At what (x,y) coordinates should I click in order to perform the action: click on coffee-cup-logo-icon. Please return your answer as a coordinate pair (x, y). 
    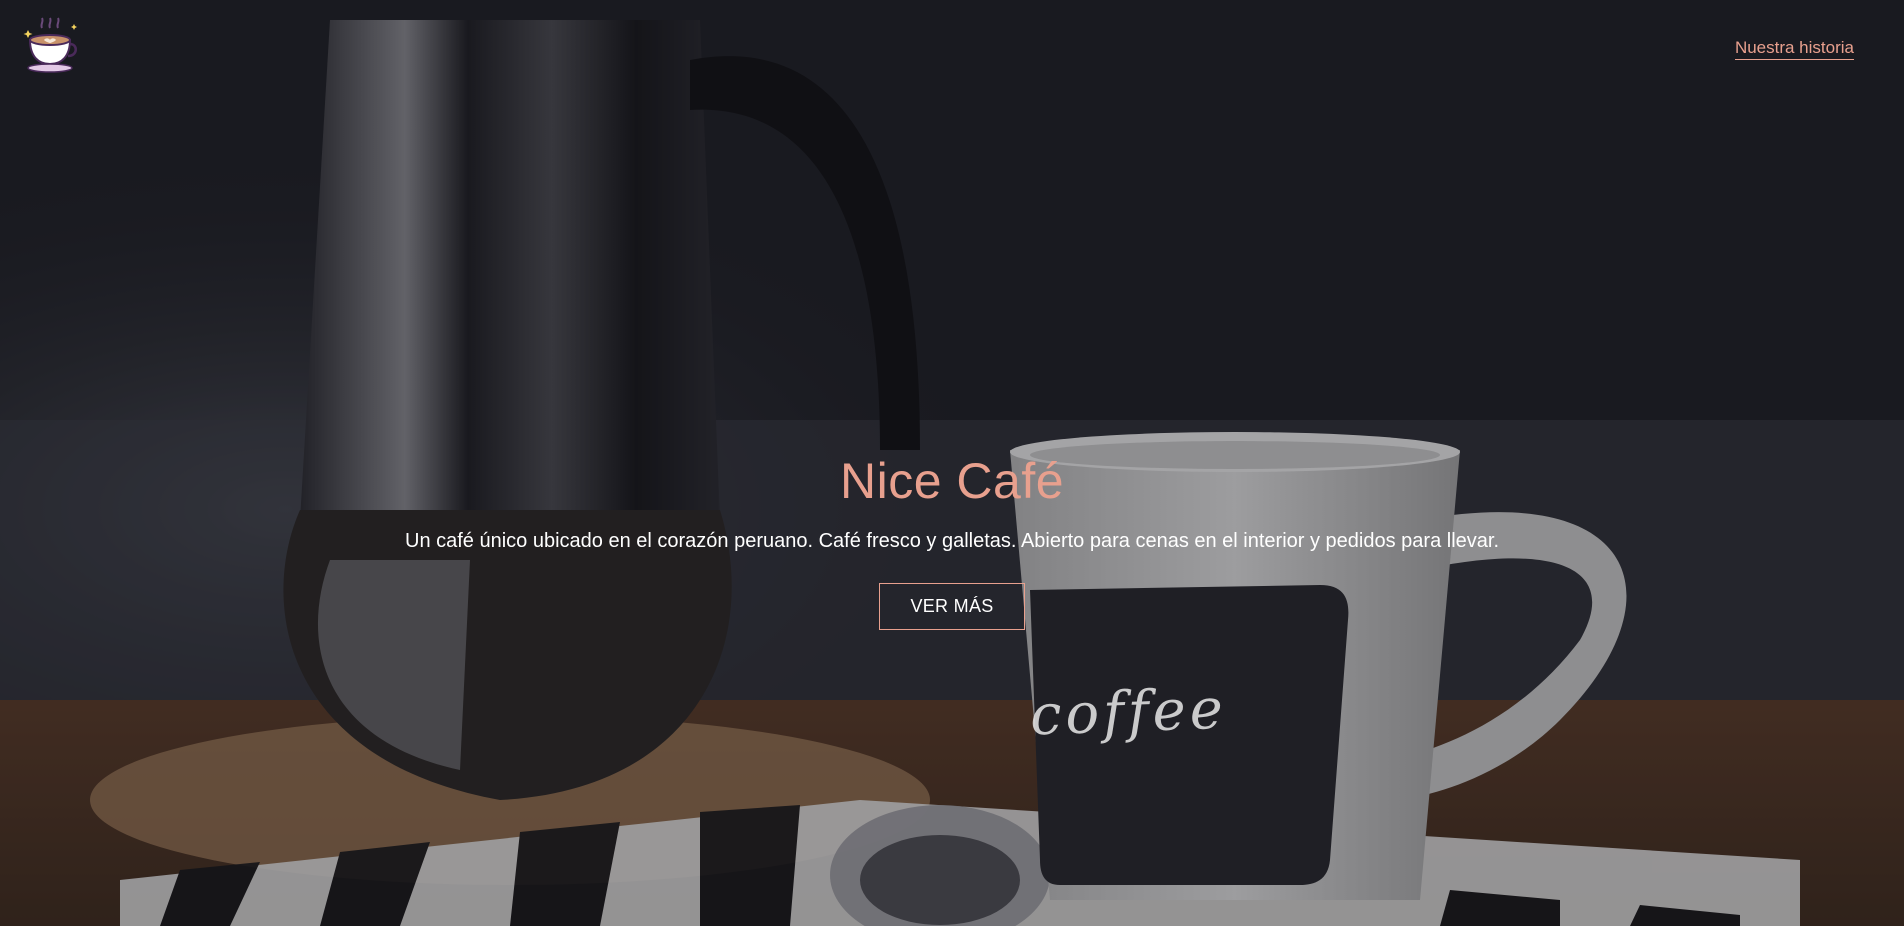
    Looking at the image, I should click on (50, 46).